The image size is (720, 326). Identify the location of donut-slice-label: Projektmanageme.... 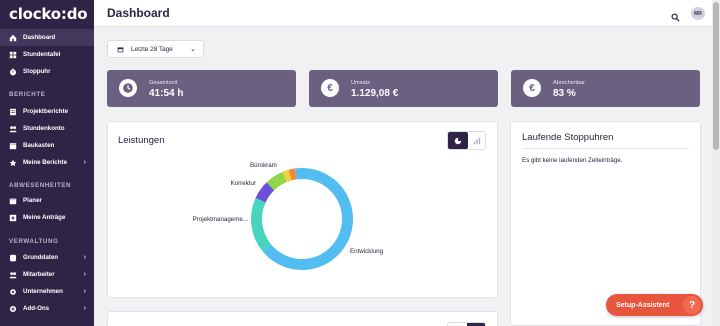
(221, 219).